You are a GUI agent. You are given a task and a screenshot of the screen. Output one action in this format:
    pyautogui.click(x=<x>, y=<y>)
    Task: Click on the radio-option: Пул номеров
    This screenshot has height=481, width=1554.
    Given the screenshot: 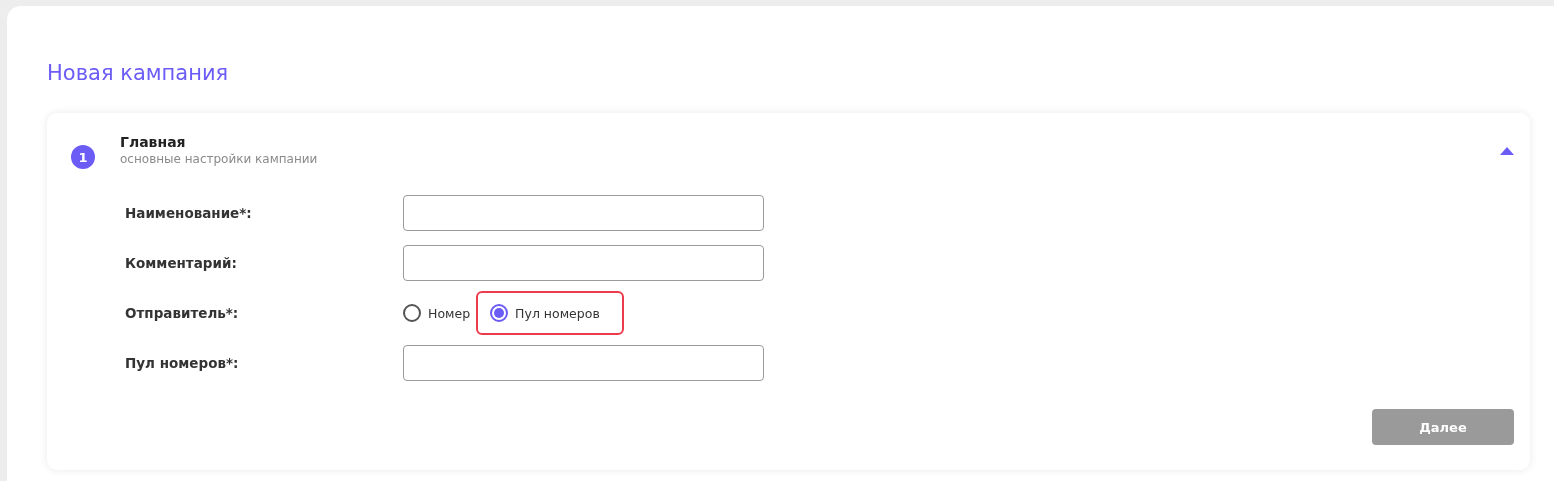 What is the action you would take?
    pyautogui.click(x=550, y=313)
    